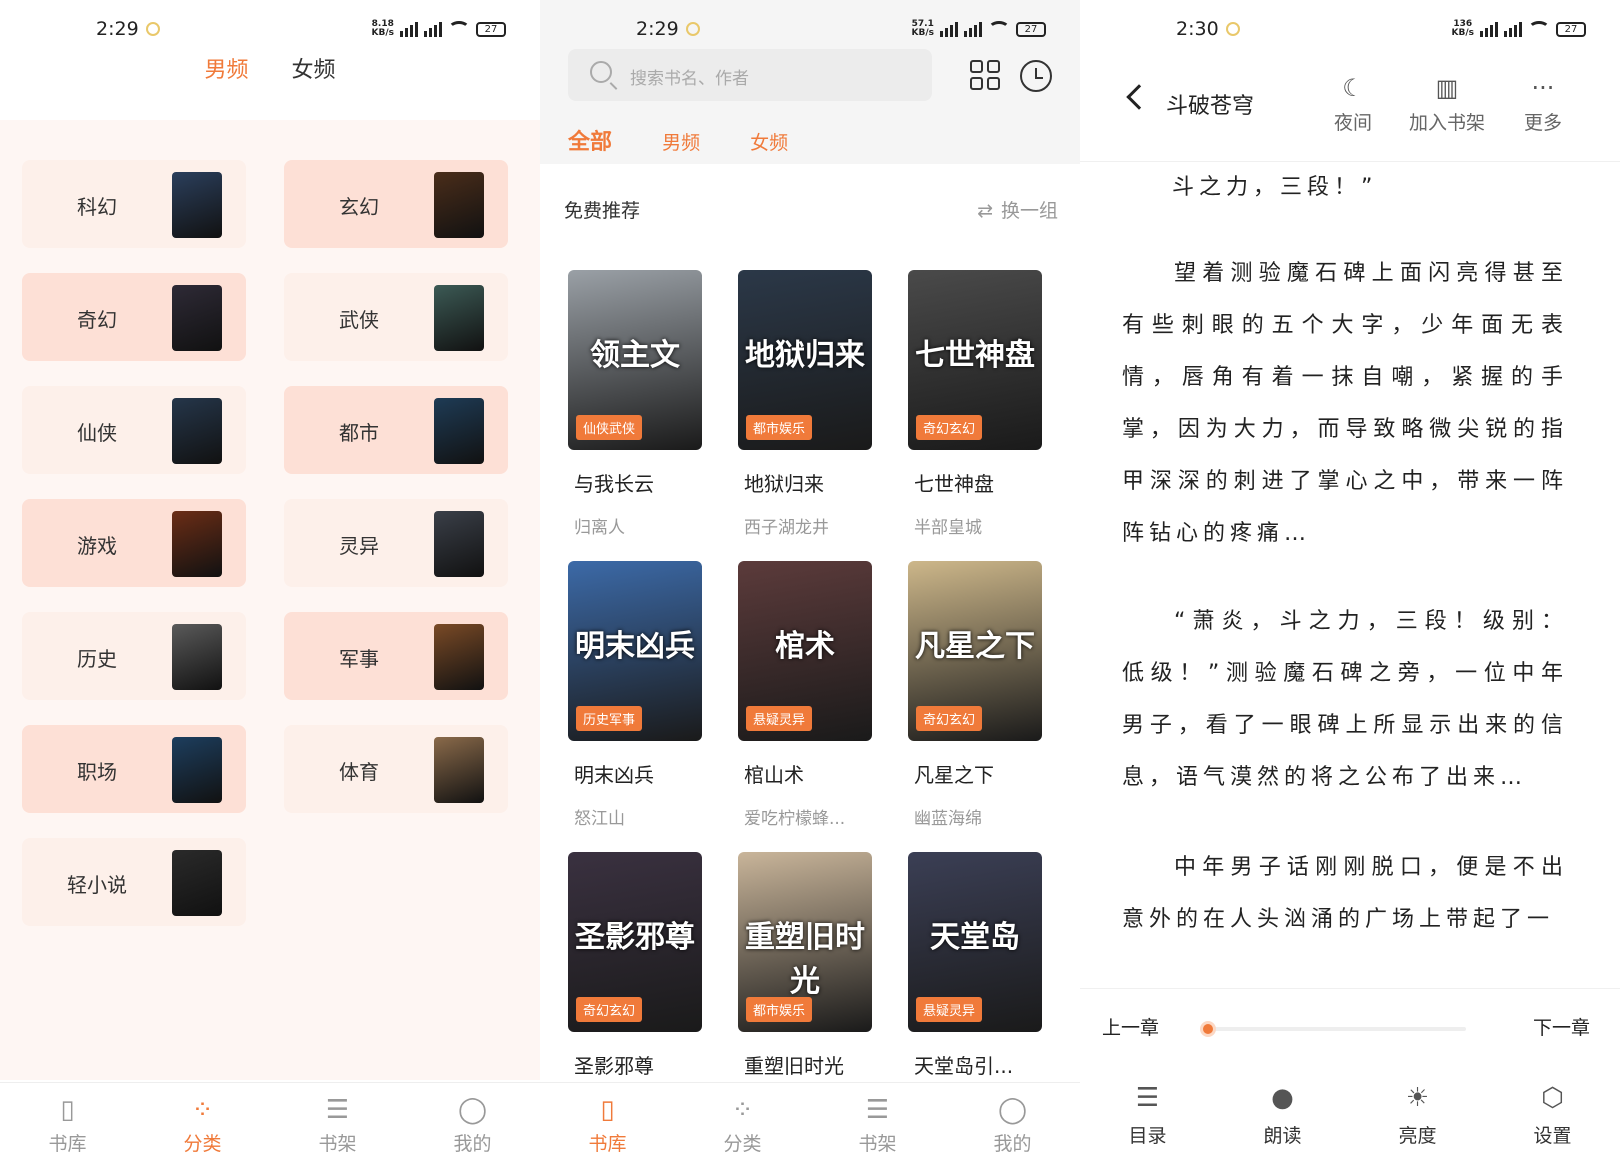  Describe the element at coordinates (1333, 1029) in the screenshot. I see `chapter-progress-slider` at that location.